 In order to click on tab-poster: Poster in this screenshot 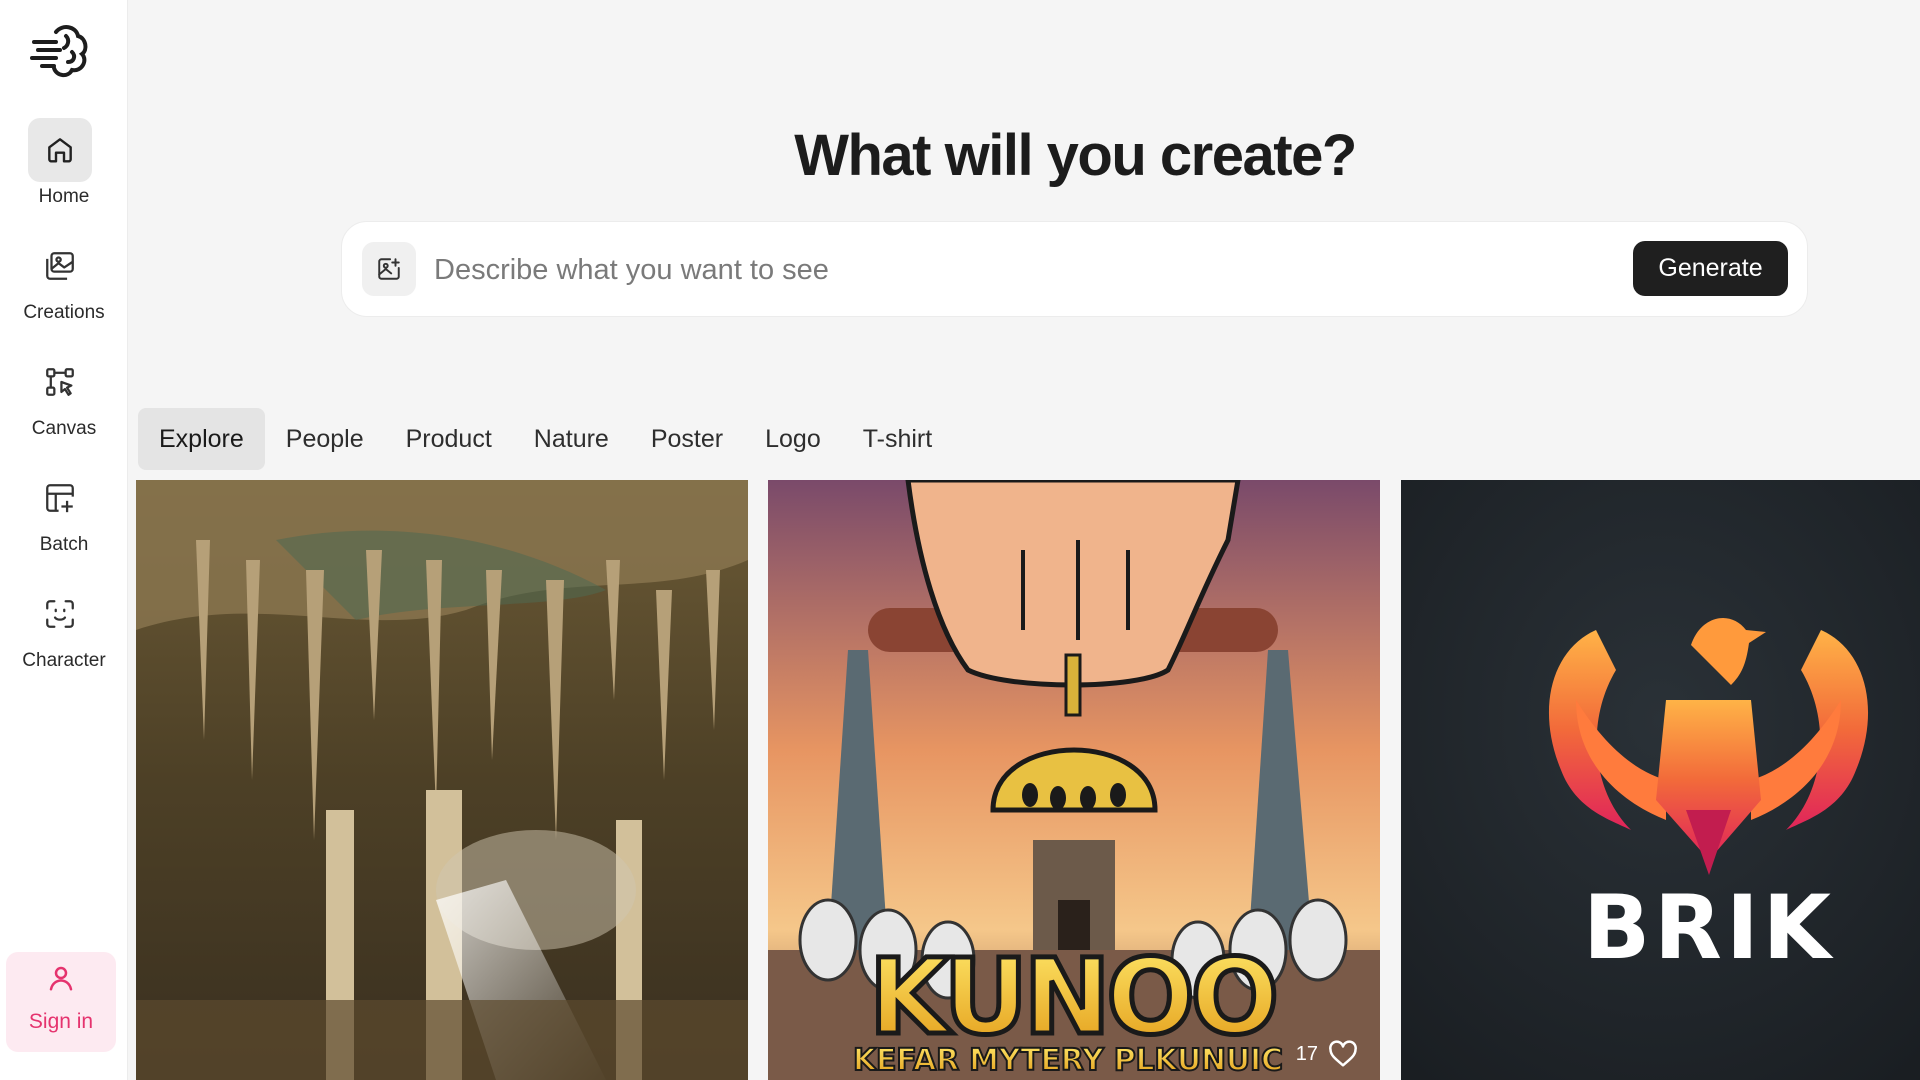, I will do `click(687, 439)`.